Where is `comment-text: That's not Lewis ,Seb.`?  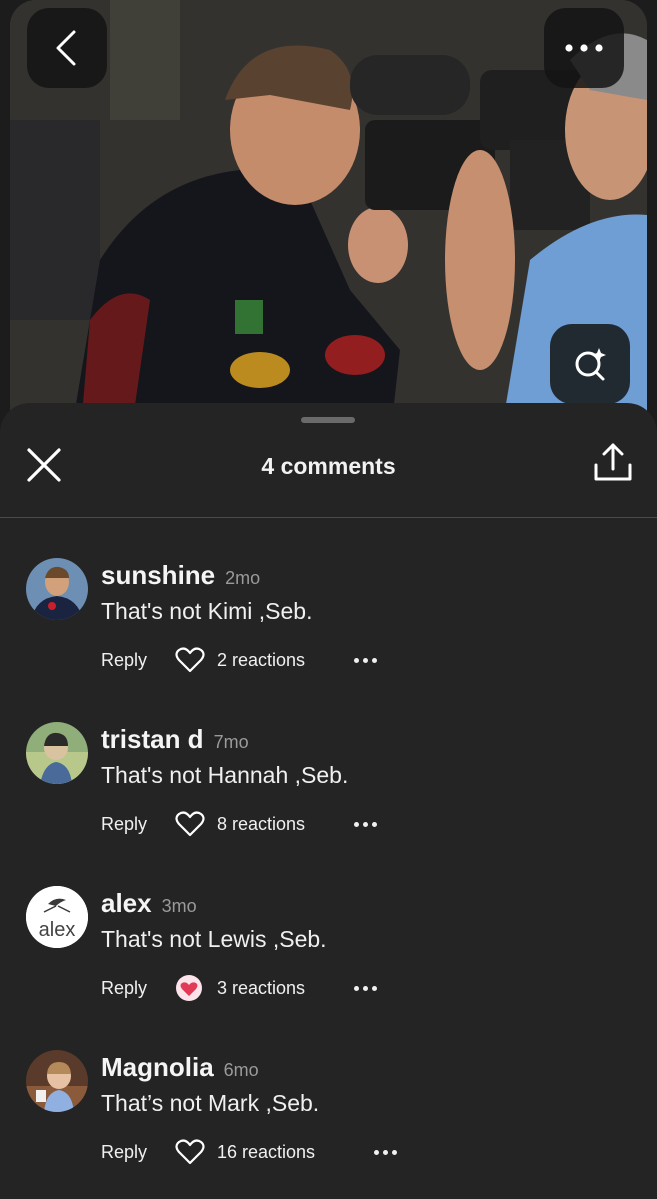
comment-text: That's not Lewis ,Seb. is located at coordinates (214, 939).